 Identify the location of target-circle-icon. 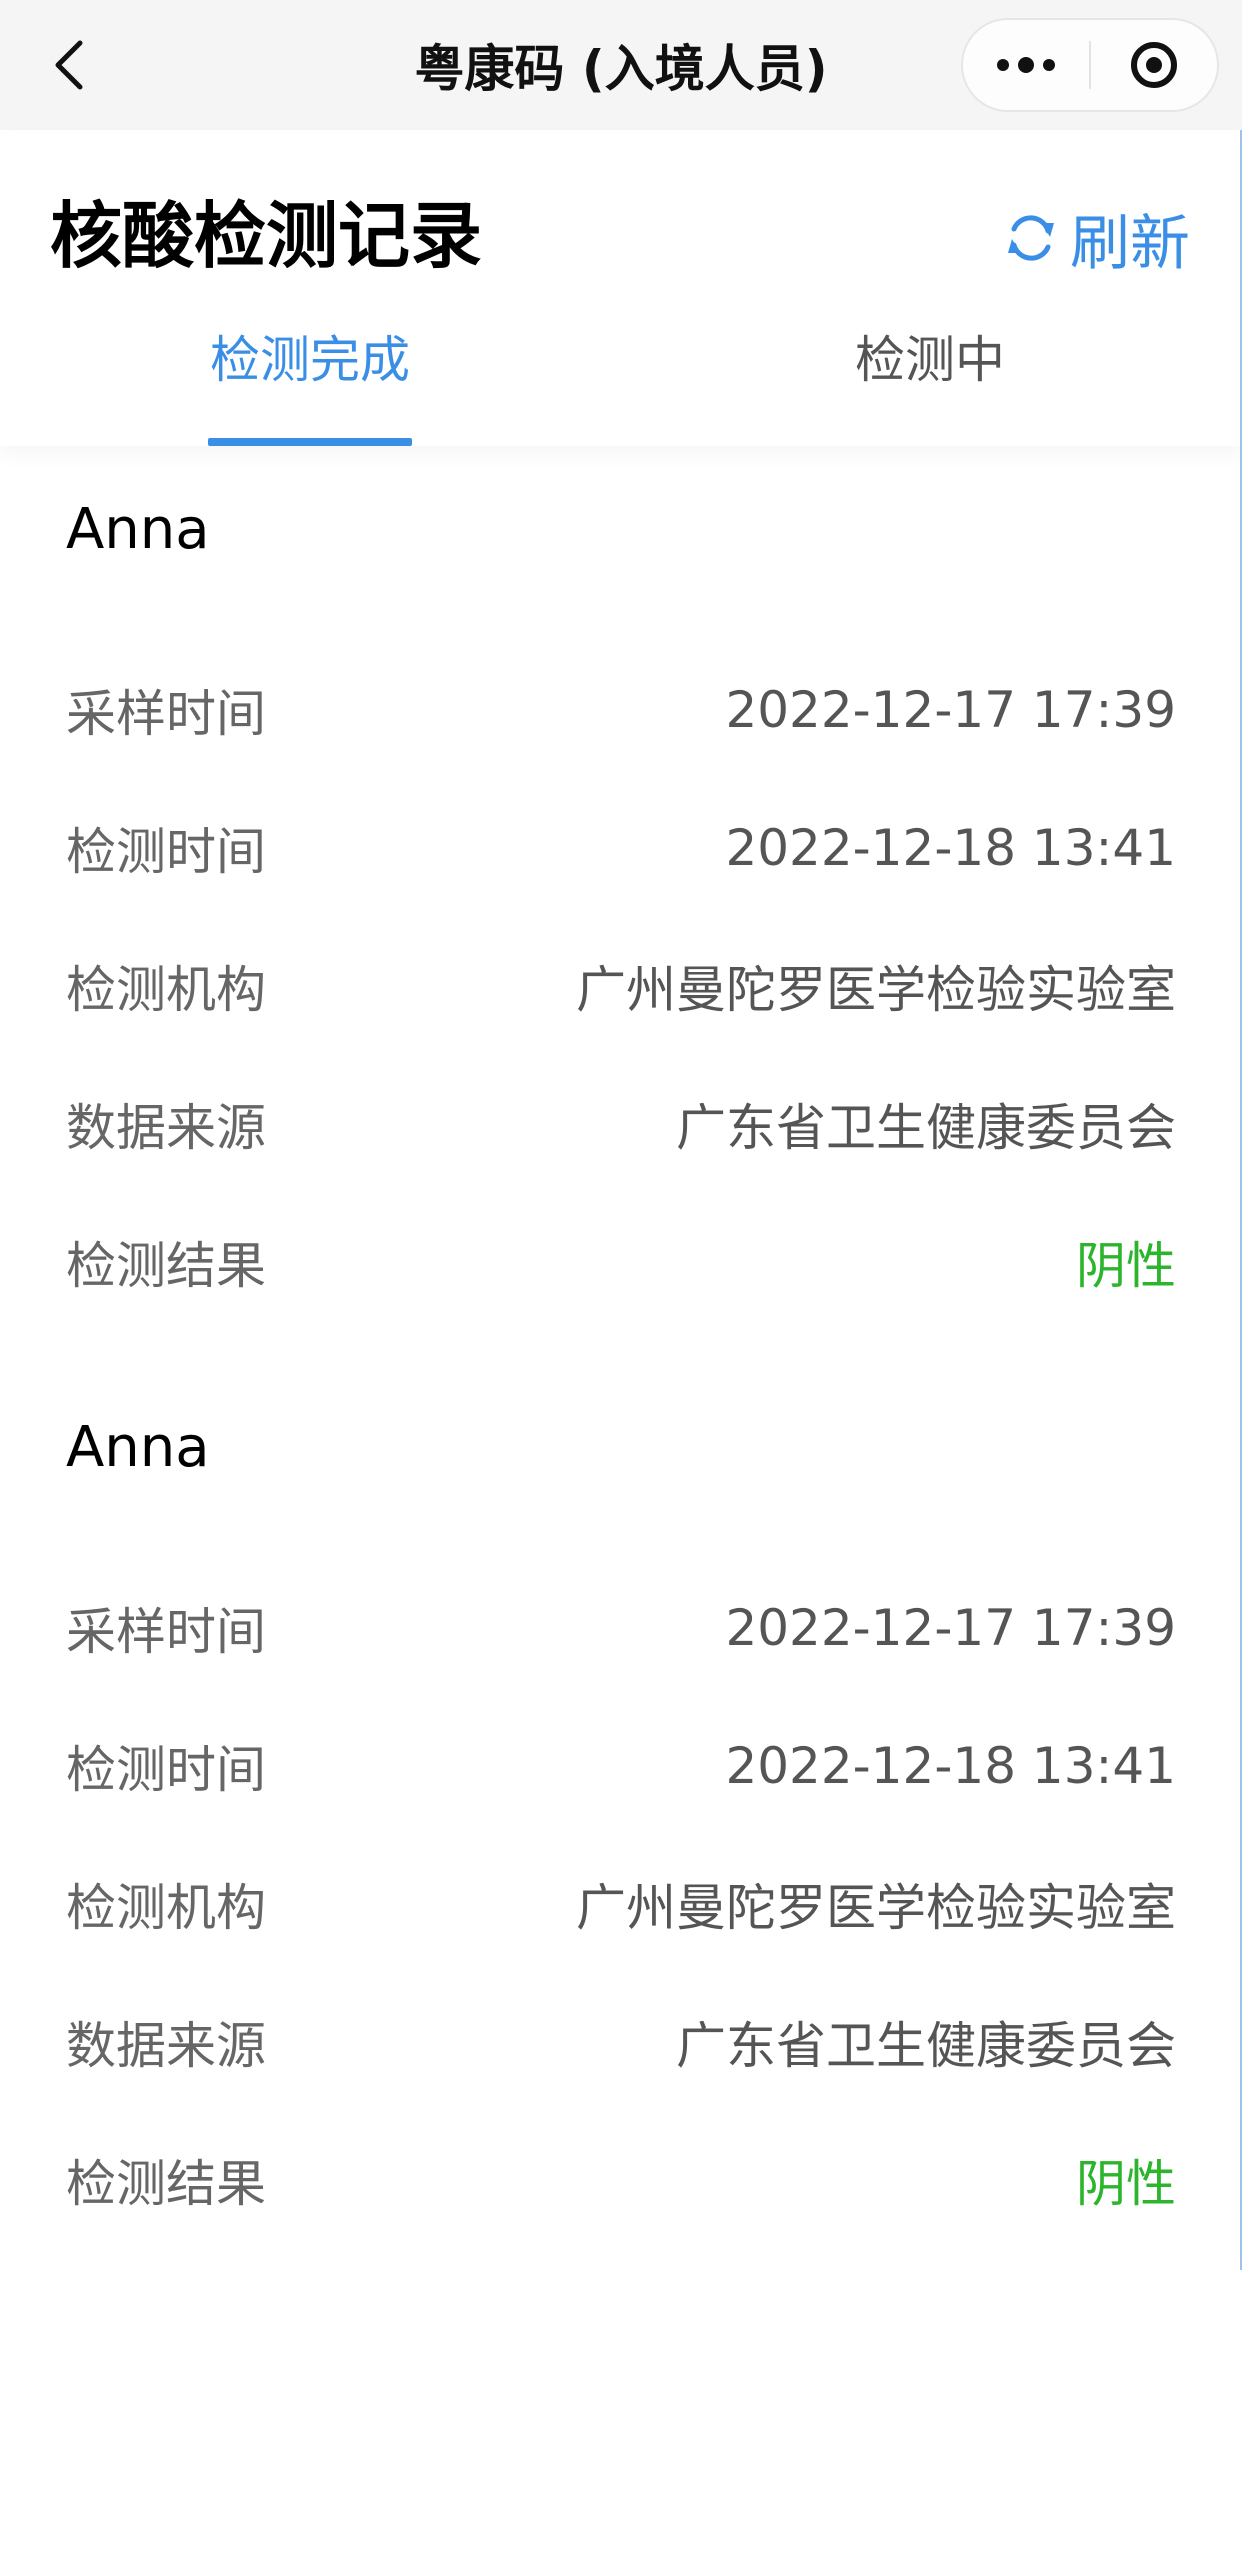
(1154, 65).